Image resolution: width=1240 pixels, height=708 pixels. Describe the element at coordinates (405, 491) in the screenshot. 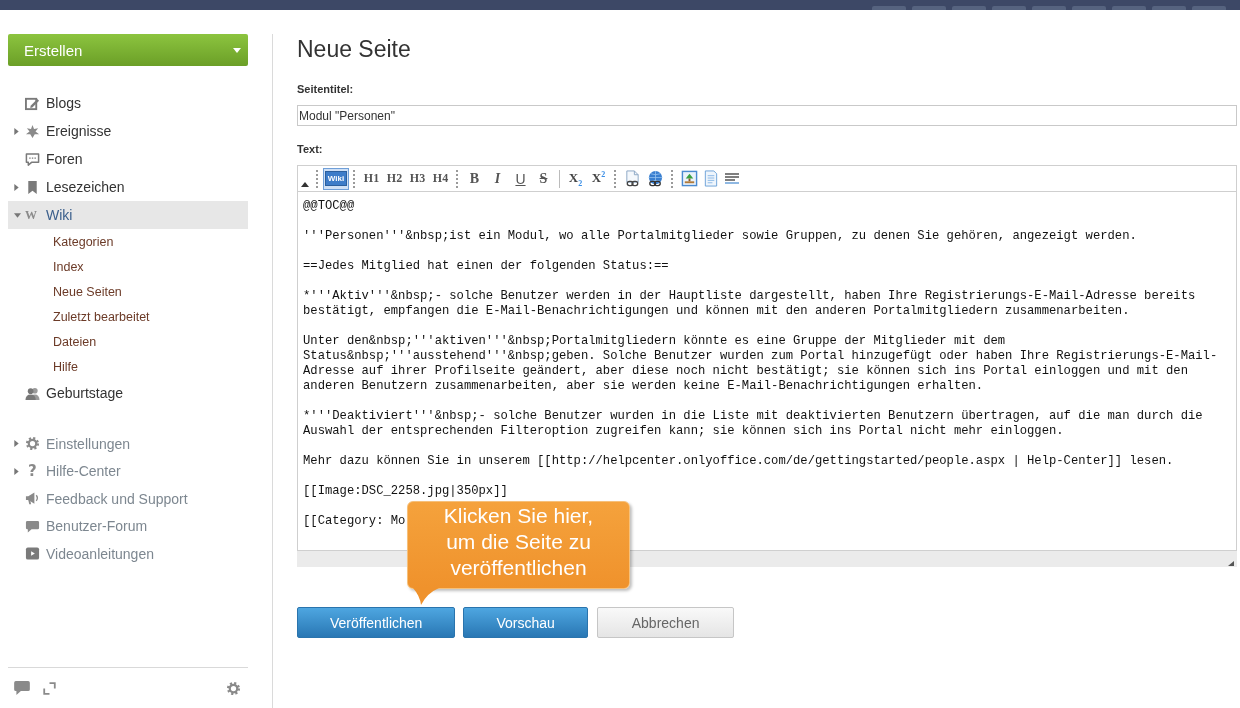

I see `markup-paragraph: [[Image:DSC_2258.jpg|350px]]` at that location.